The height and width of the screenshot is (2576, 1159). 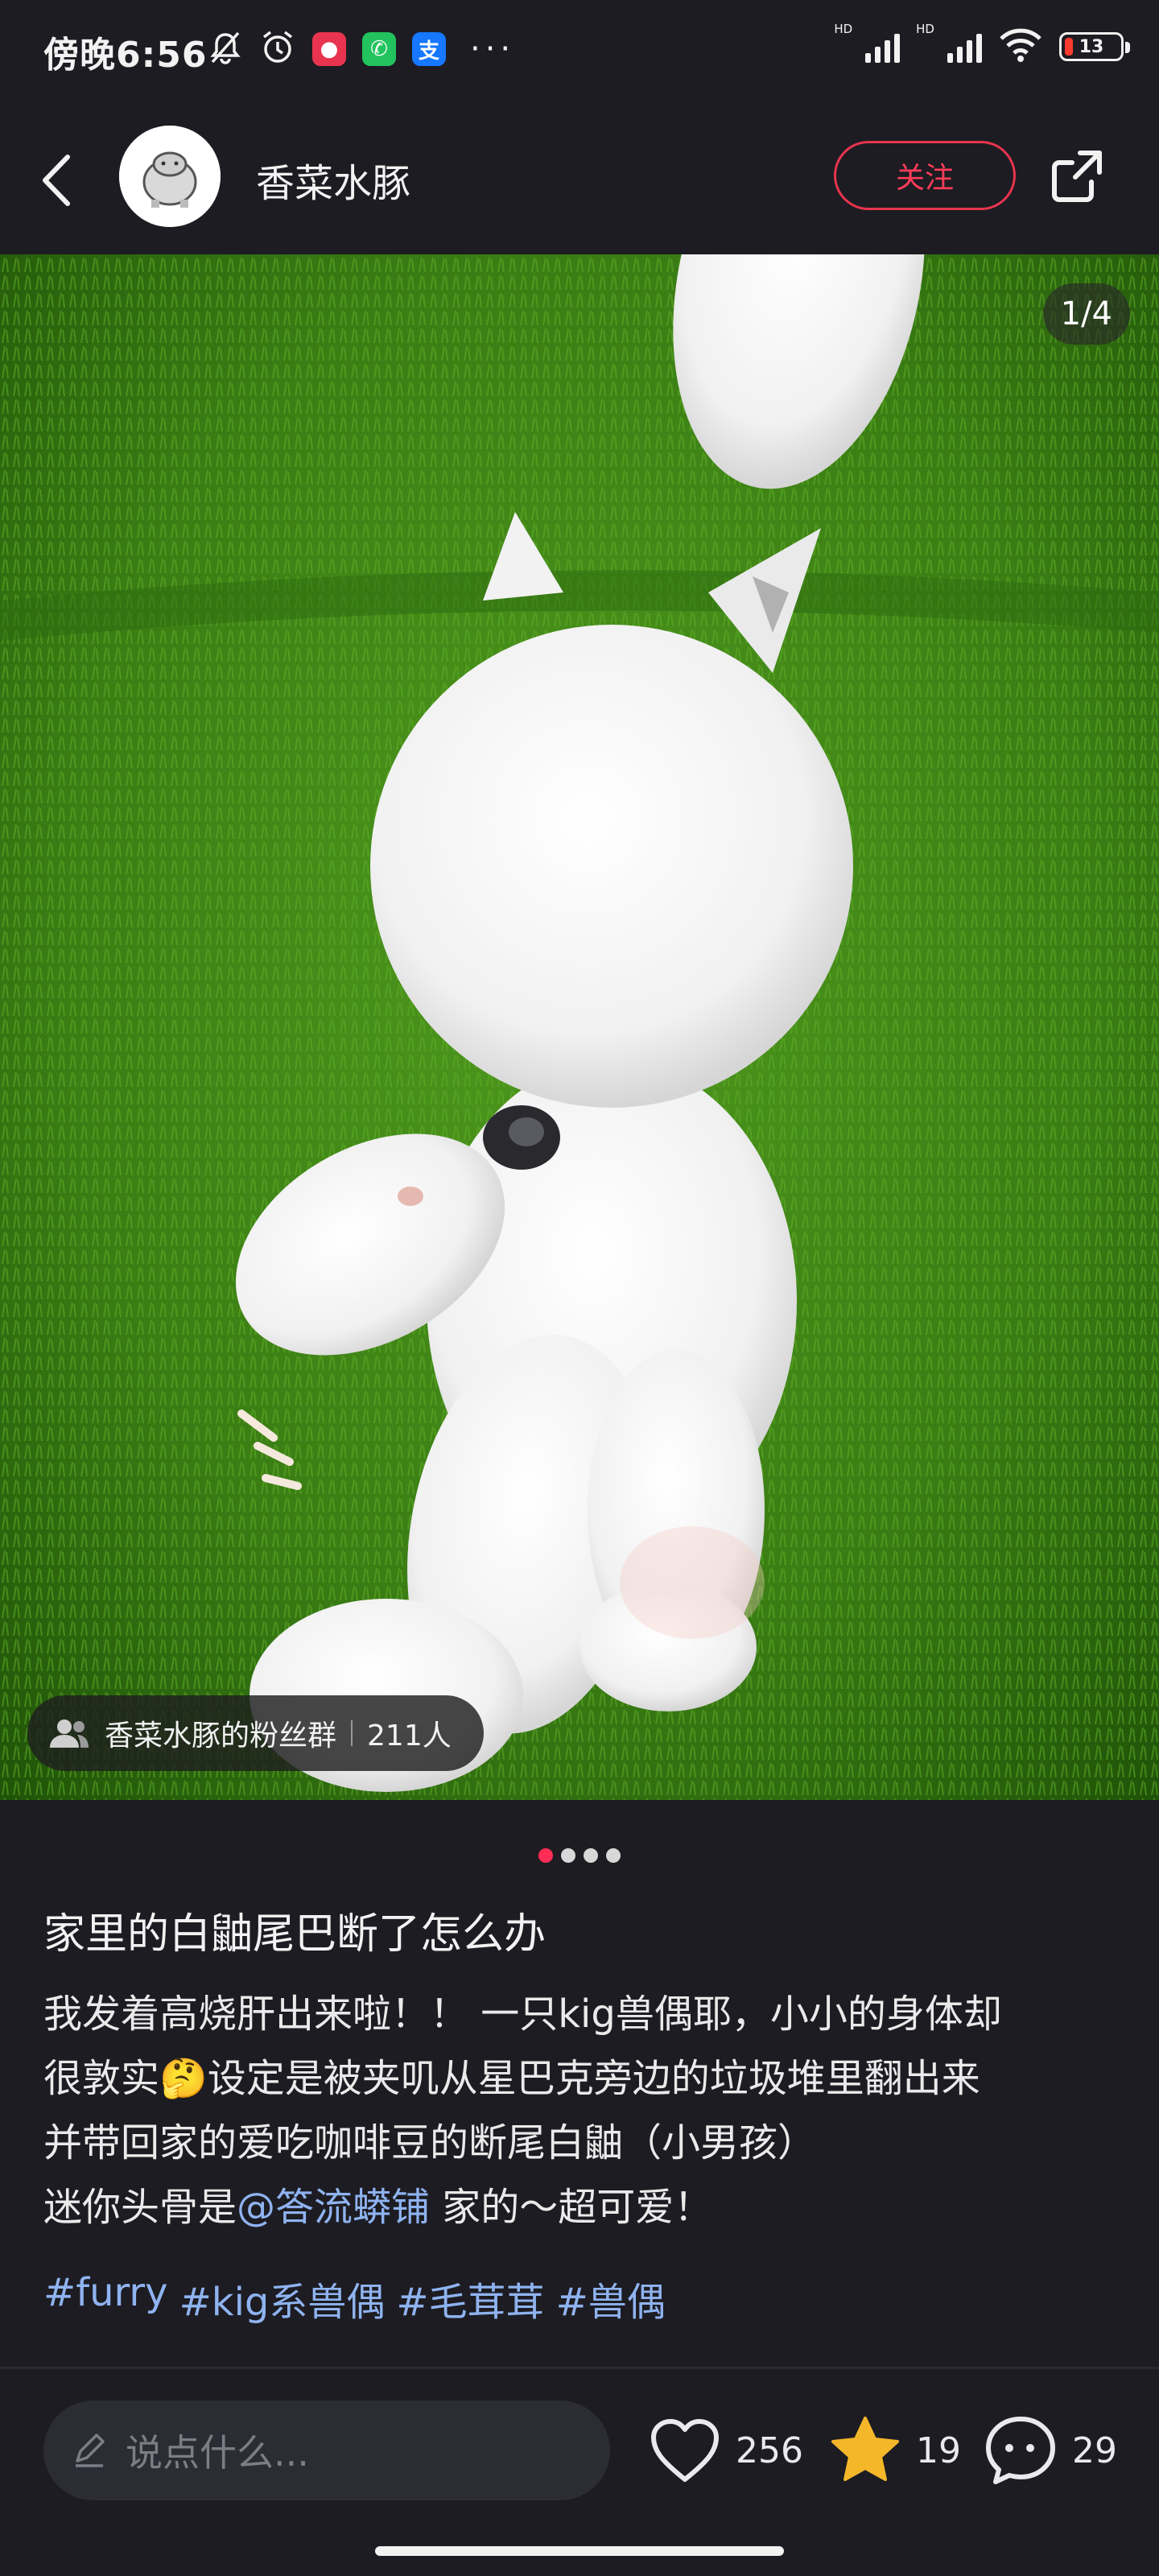 What do you see at coordinates (333, 2207) in the screenshot?
I see `mention-link: @答流蟒铺` at bounding box center [333, 2207].